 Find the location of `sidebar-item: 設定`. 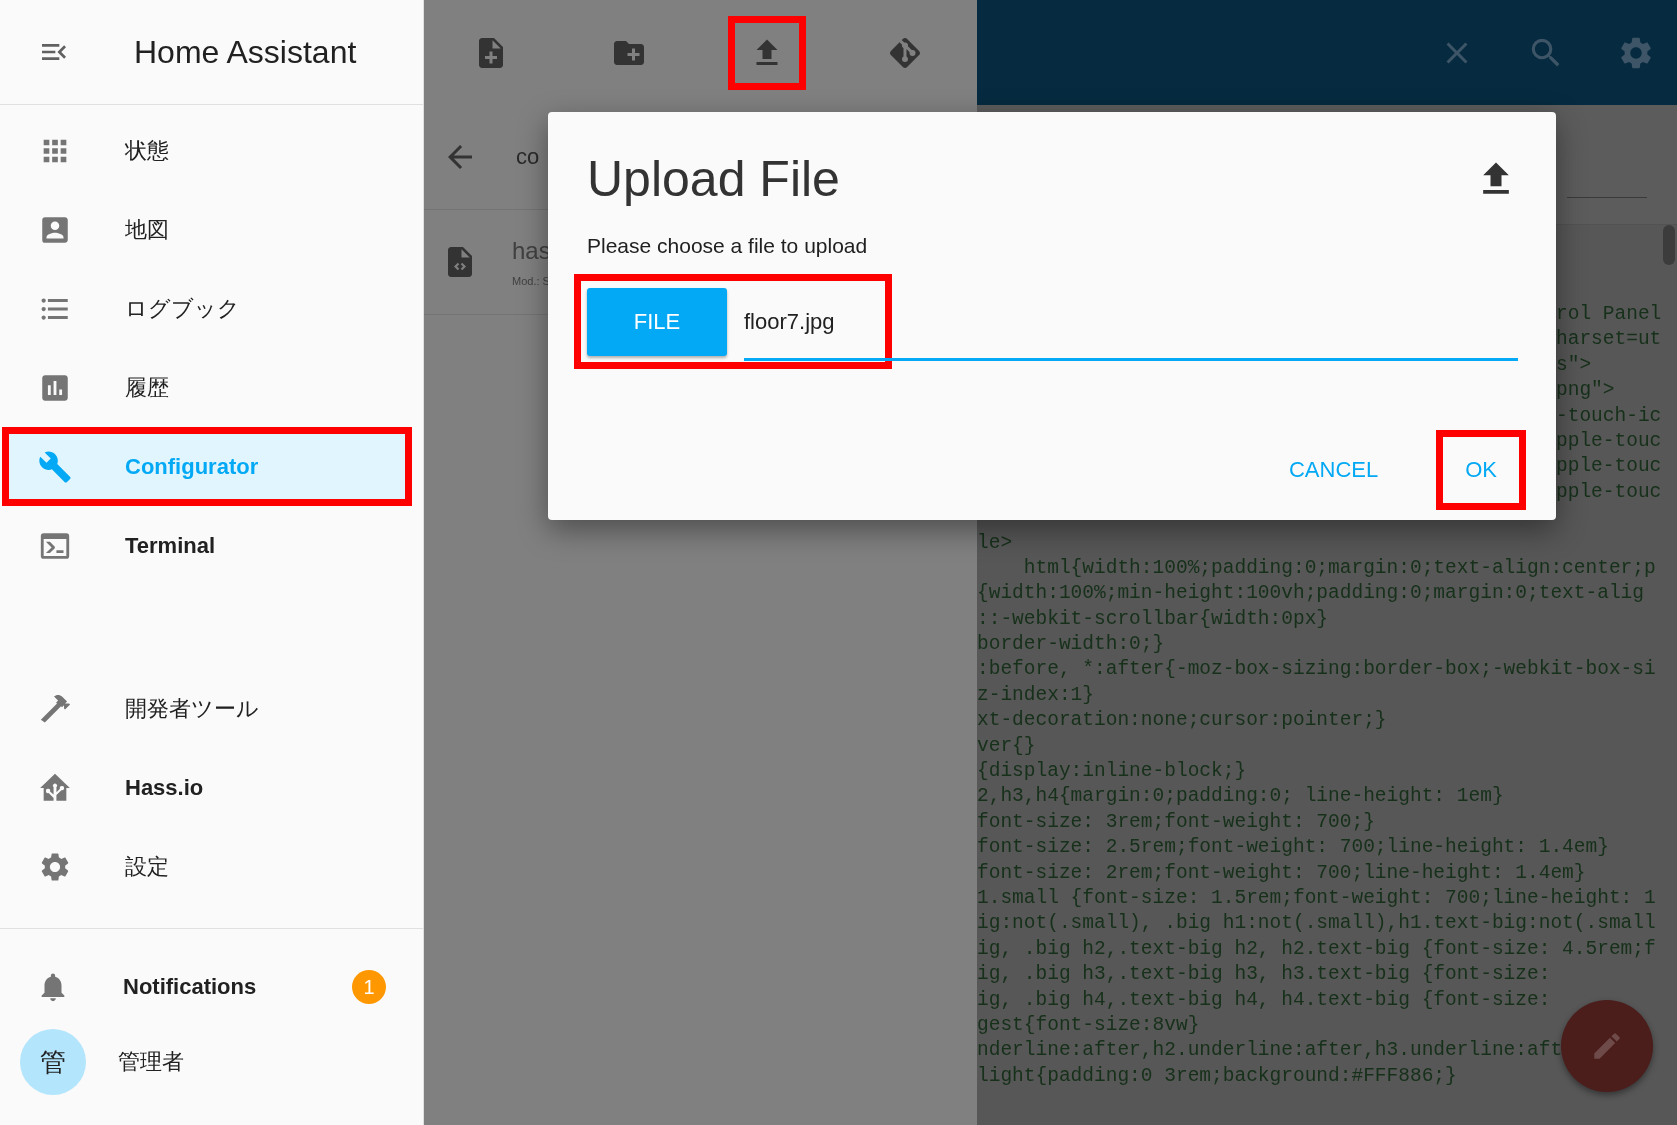

sidebar-item: 設定 is located at coordinates (207, 866).